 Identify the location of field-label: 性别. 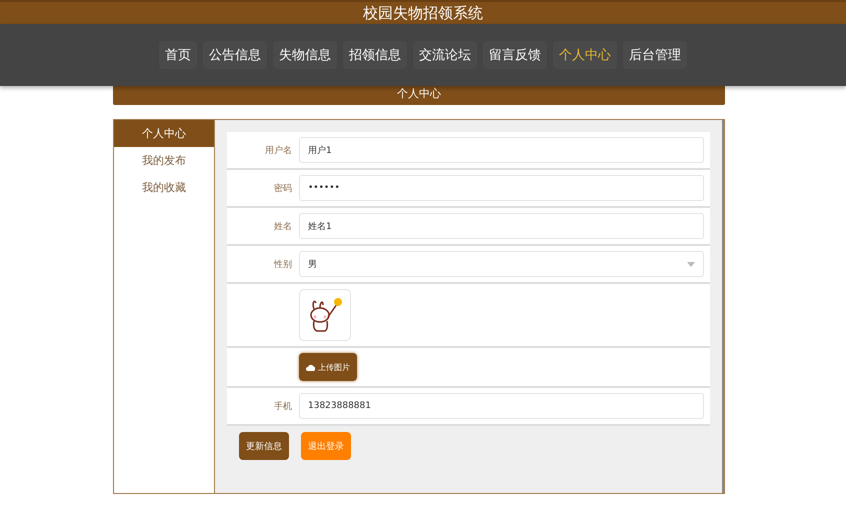
(282, 264).